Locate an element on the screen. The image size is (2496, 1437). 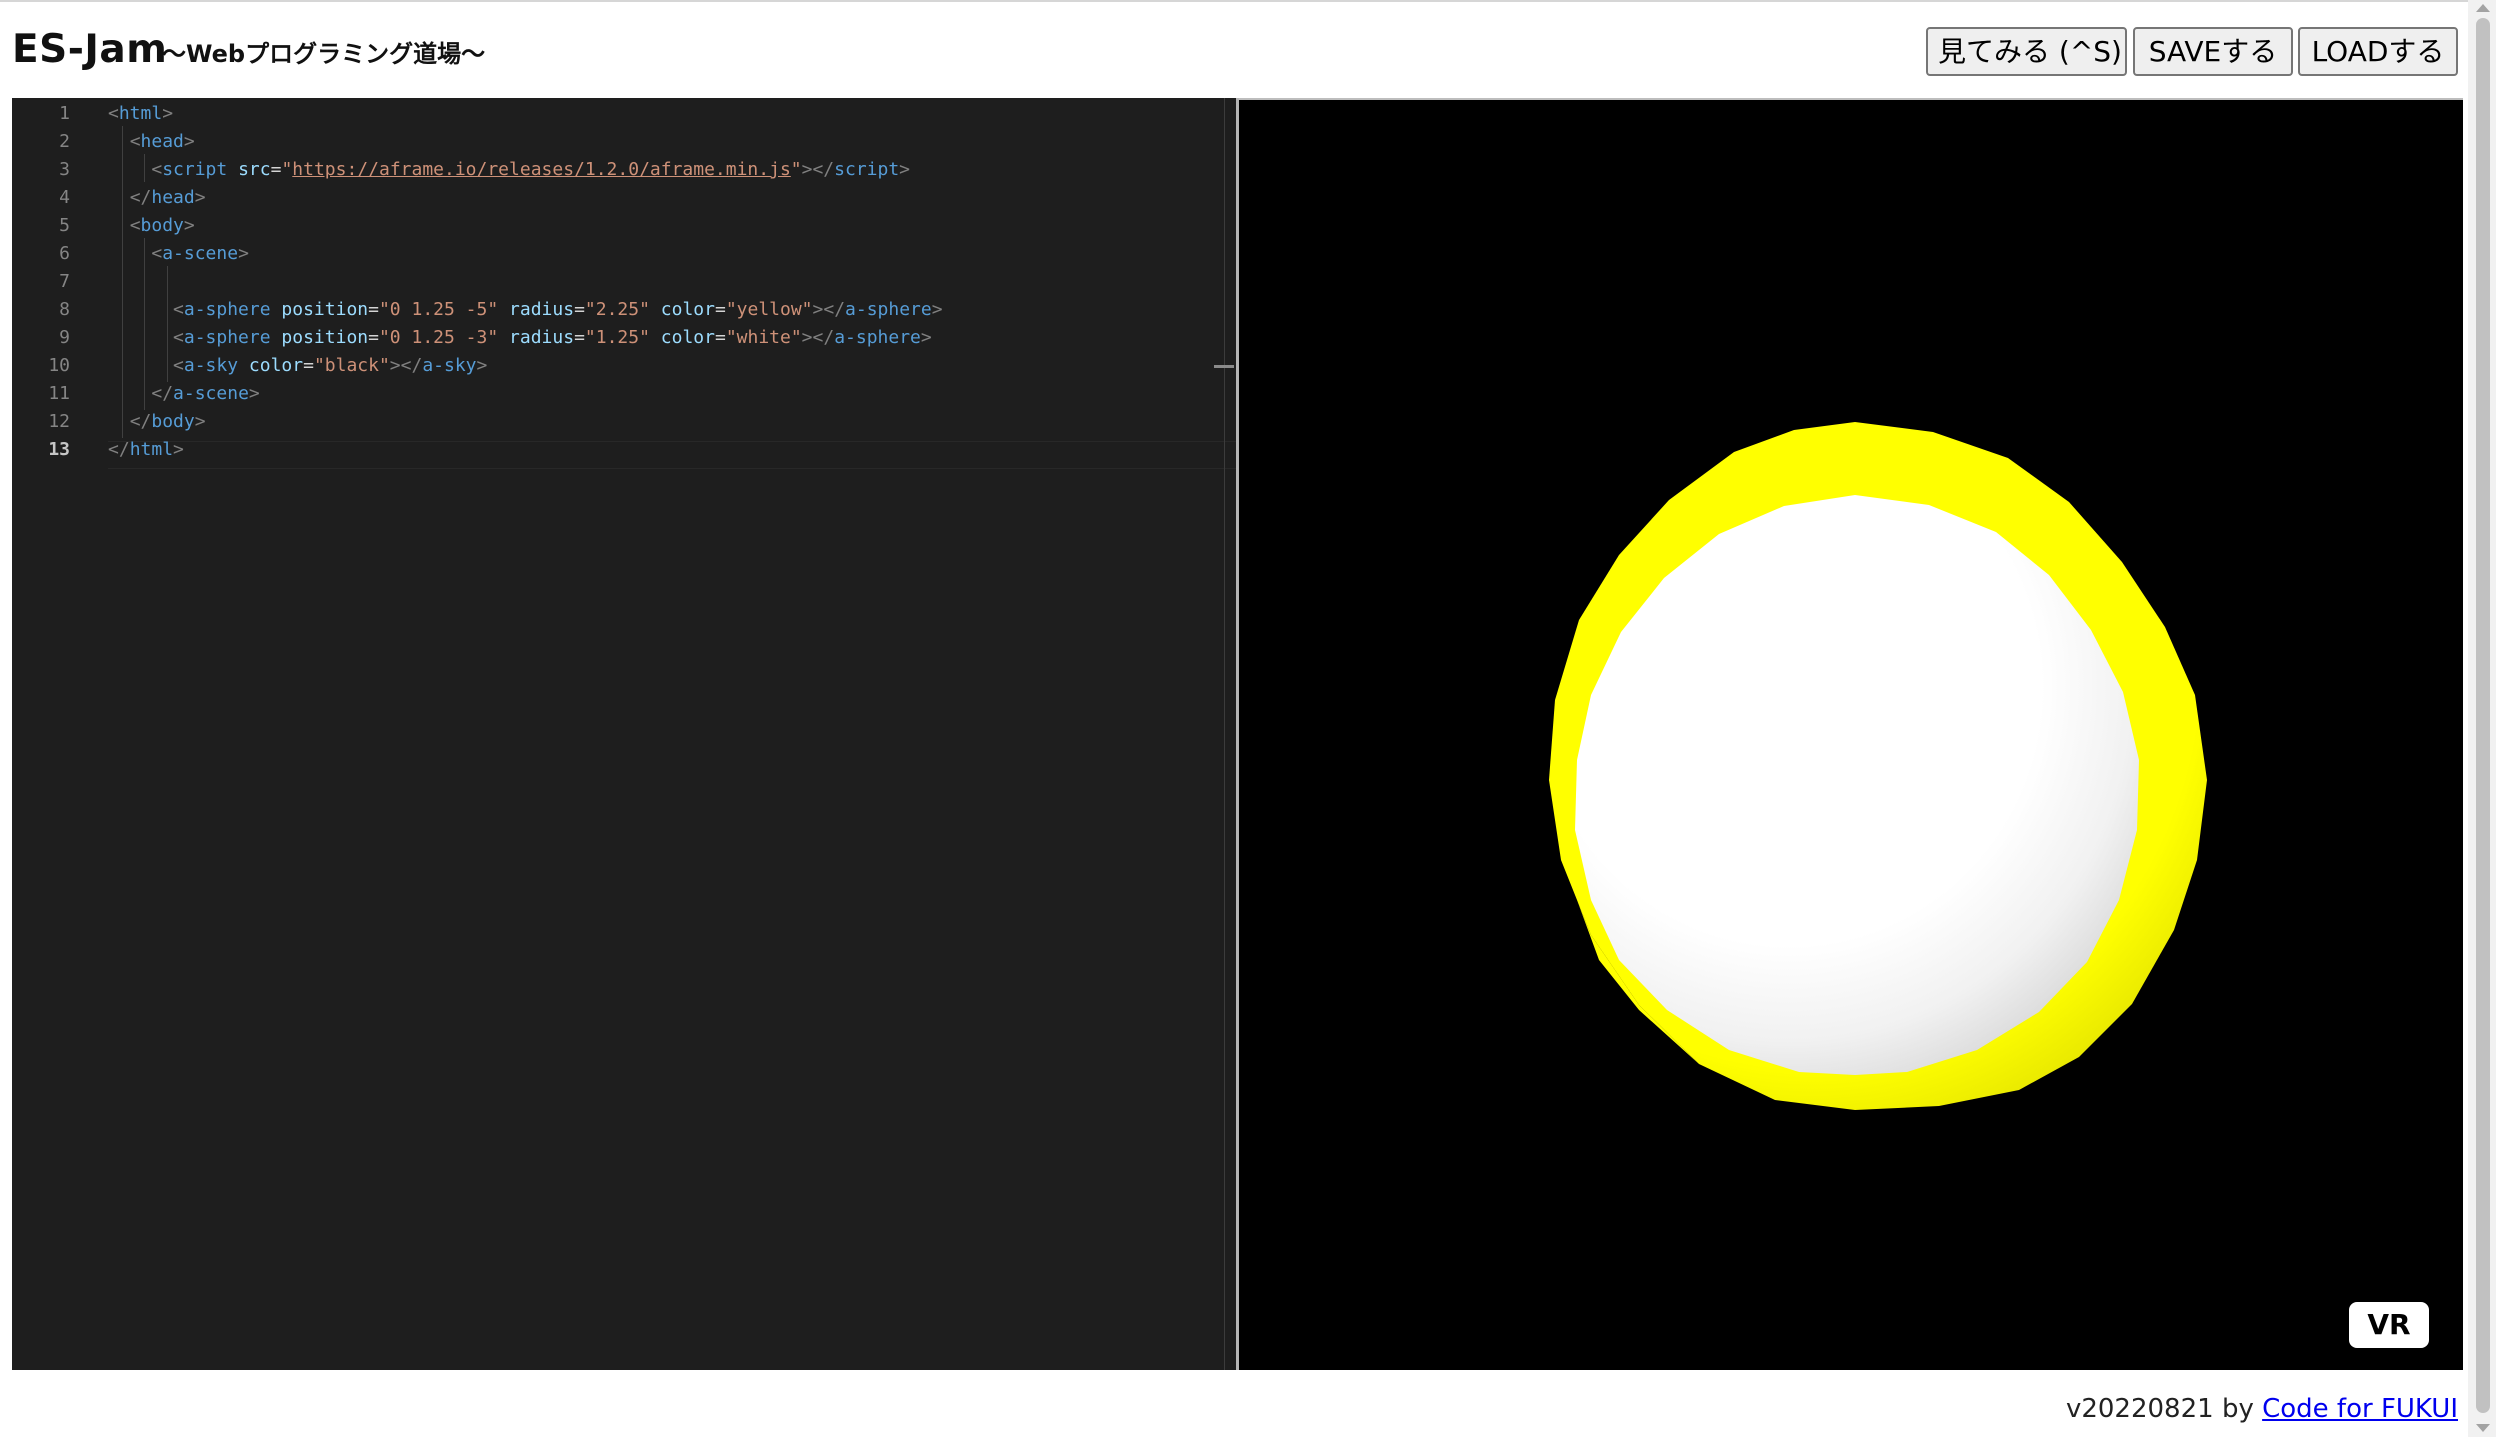
view-button: 見てみる (^S) is located at coordinates (2026, 51).